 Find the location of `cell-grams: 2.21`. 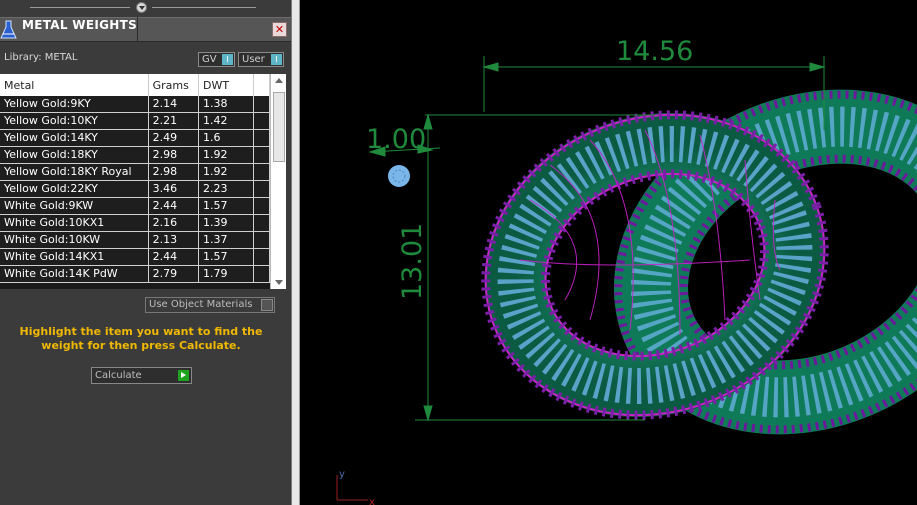

cell-grams: 2.21 is located at coordinates (174, 121).